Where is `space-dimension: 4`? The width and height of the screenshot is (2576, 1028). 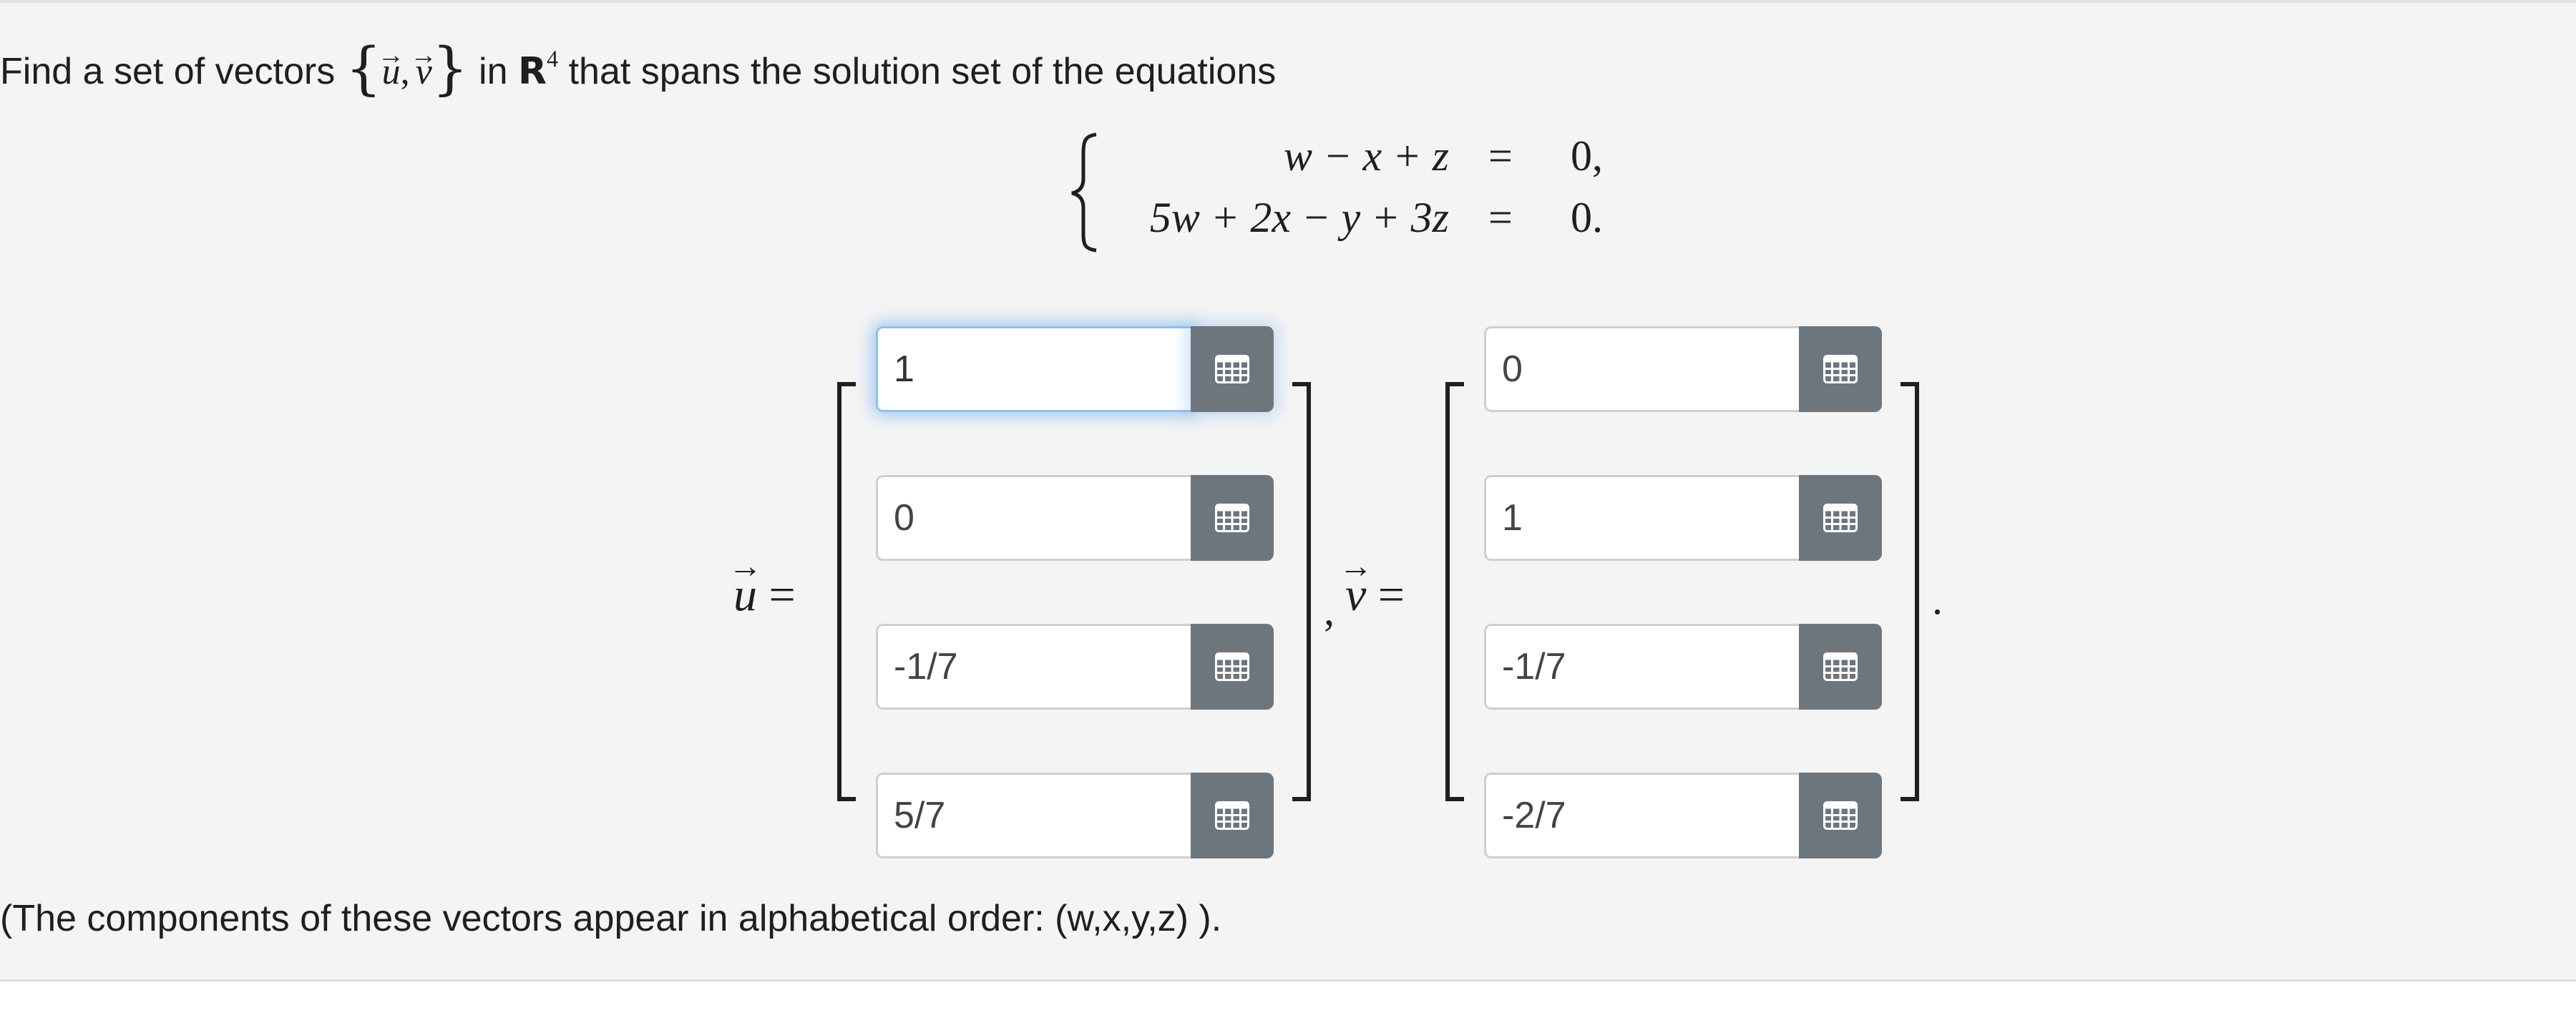 space-dimension: 4 is located at coordinates (553, 58).